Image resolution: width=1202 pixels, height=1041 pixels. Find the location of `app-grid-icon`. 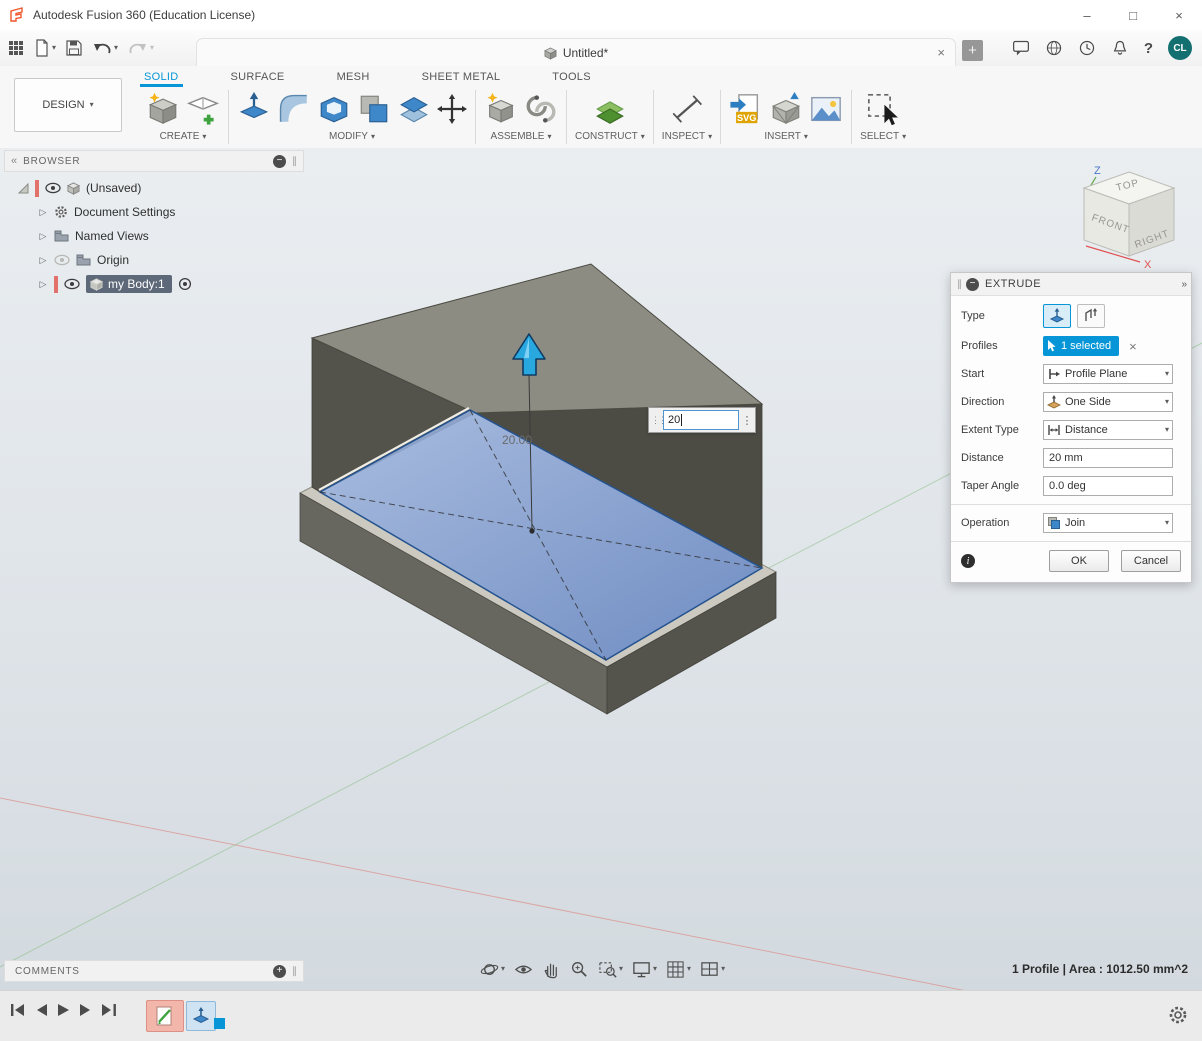

app-grid-icon is located at coordinates (16, 48).